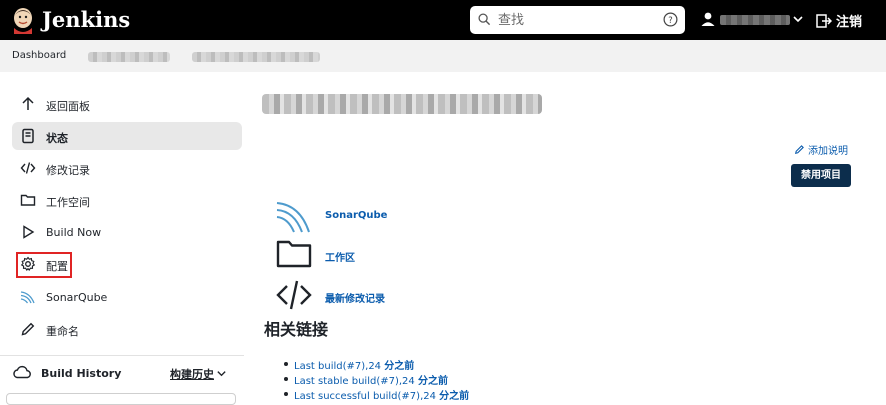 The width and height of the screenshot is (886, 405). Describe the element at coordinates (62, 331) in the screenshot. I see `sidebar-item-label: 重命名` at that location.